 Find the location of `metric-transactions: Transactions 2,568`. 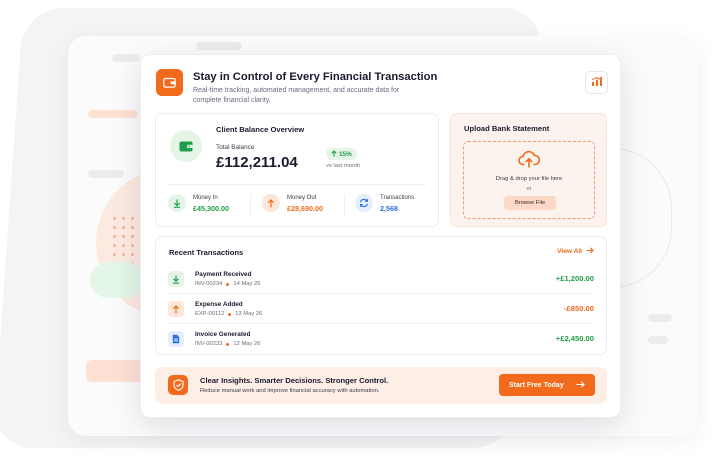

metric-transactions: Transactions 2,568 is located at coordinates (384, 203).